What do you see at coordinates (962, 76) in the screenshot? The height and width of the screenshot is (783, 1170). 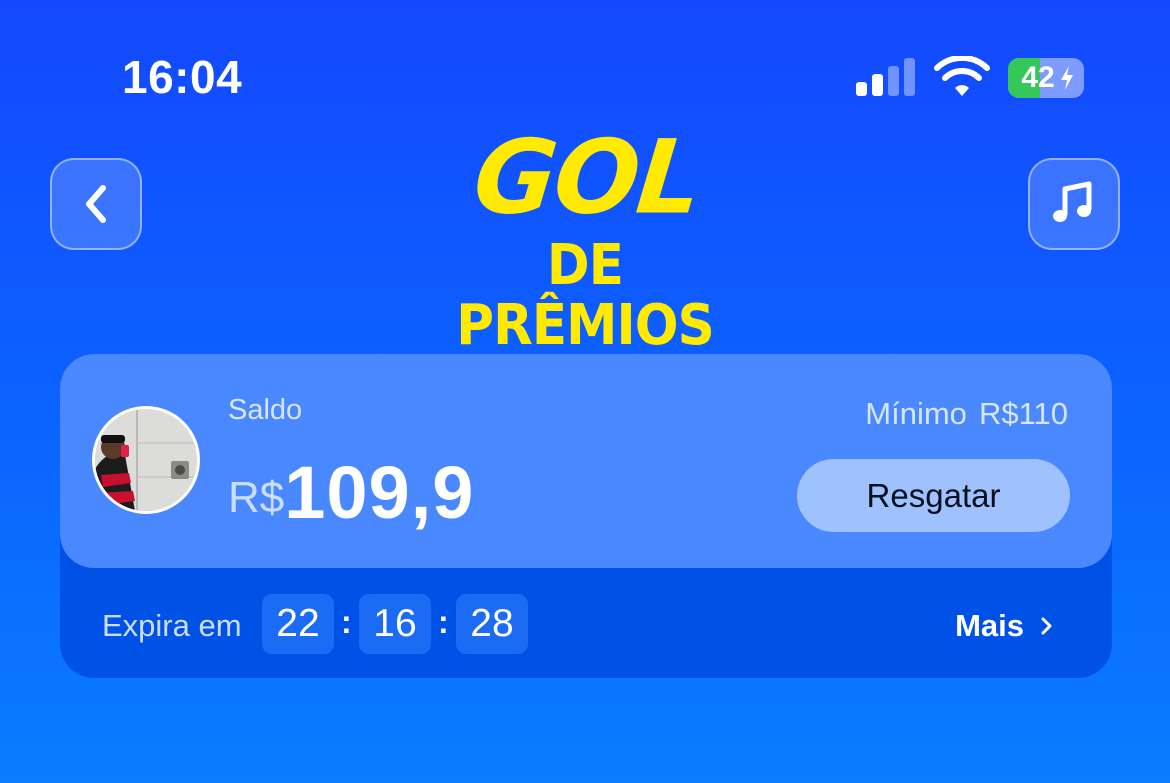 I see `wifi-icon` at bounding box center [962, 76].